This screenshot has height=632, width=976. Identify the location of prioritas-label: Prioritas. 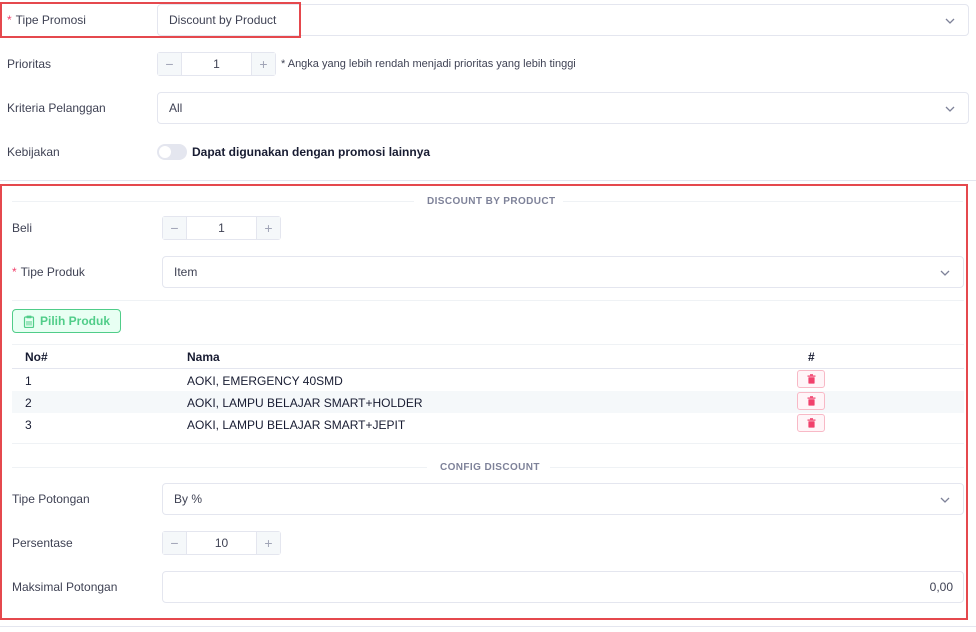
(29, 64).